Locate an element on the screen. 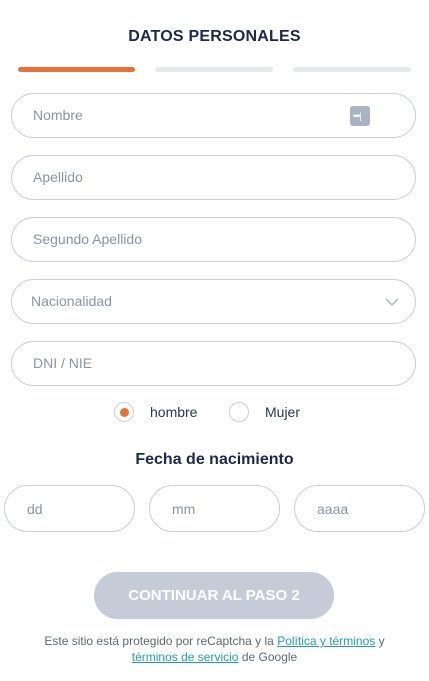 The width and height of the screenshot is (429, 681). fecha-nacimiento-title: Fecha de nacimiento is located at coordinates (214, 459).